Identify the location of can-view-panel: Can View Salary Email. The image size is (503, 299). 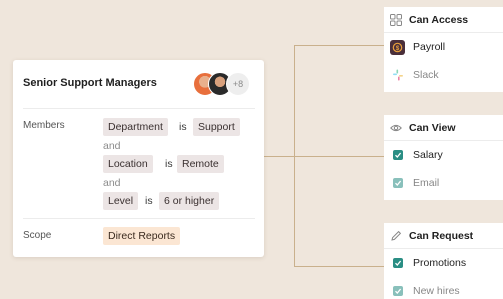
(443, 157).